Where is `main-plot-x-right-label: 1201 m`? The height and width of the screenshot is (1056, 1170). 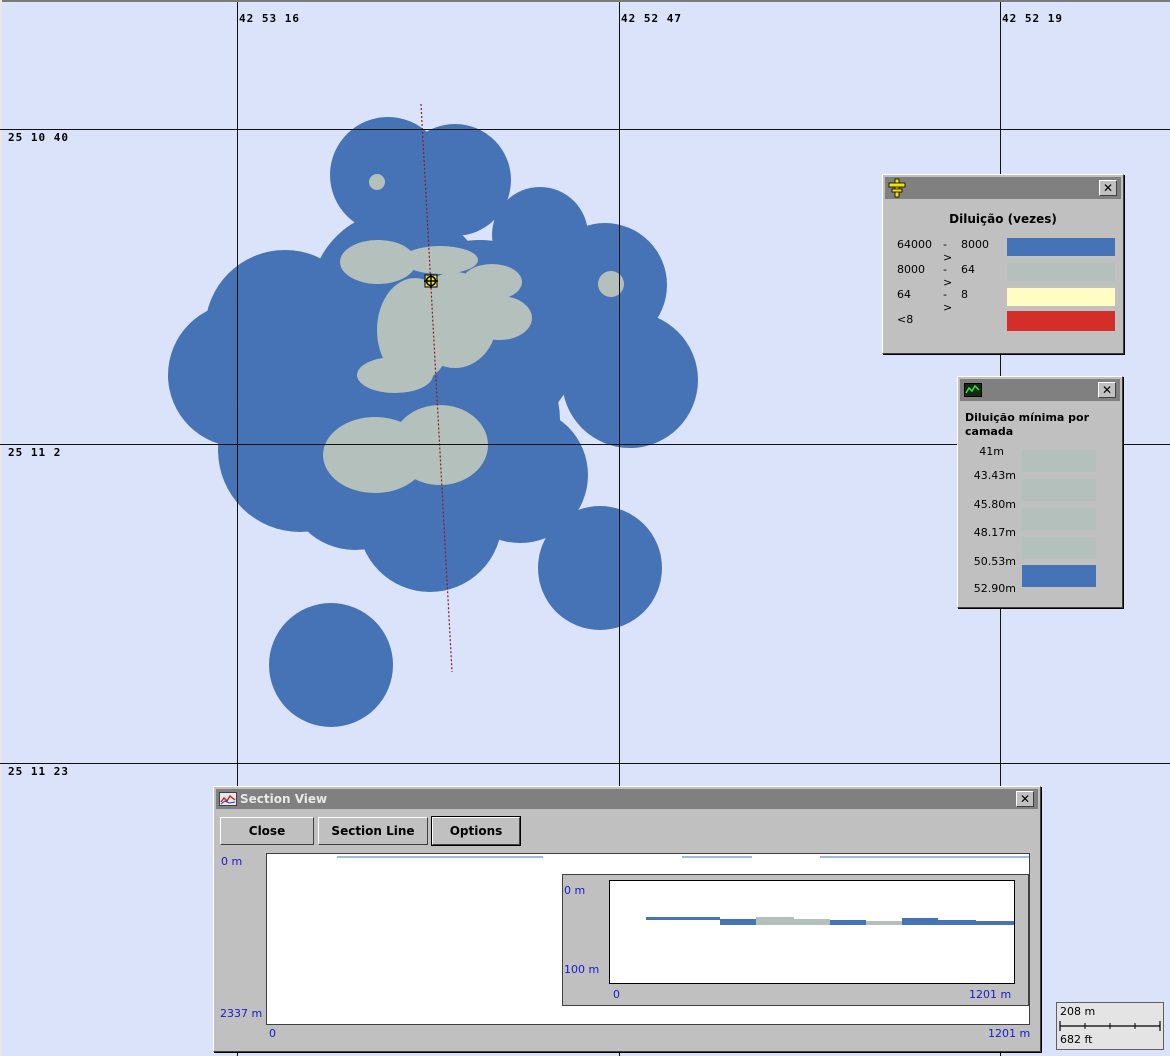 main-plot-x-right-label: 1201 m is located at coordinates (1009, 1033).